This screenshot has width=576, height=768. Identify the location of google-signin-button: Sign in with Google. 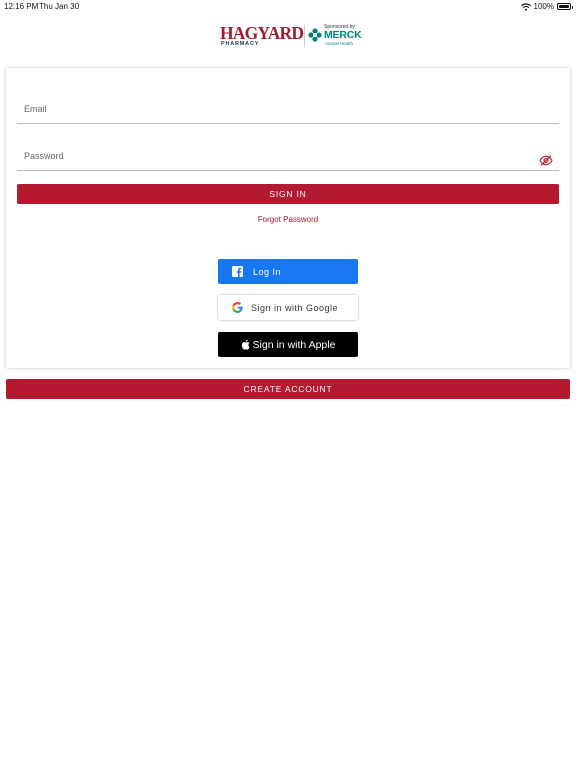
(288, 307).